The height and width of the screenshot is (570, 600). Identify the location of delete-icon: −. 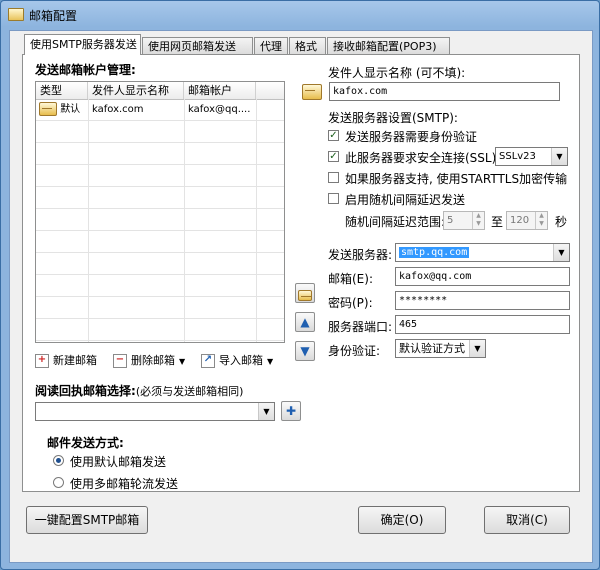
(120, 361).